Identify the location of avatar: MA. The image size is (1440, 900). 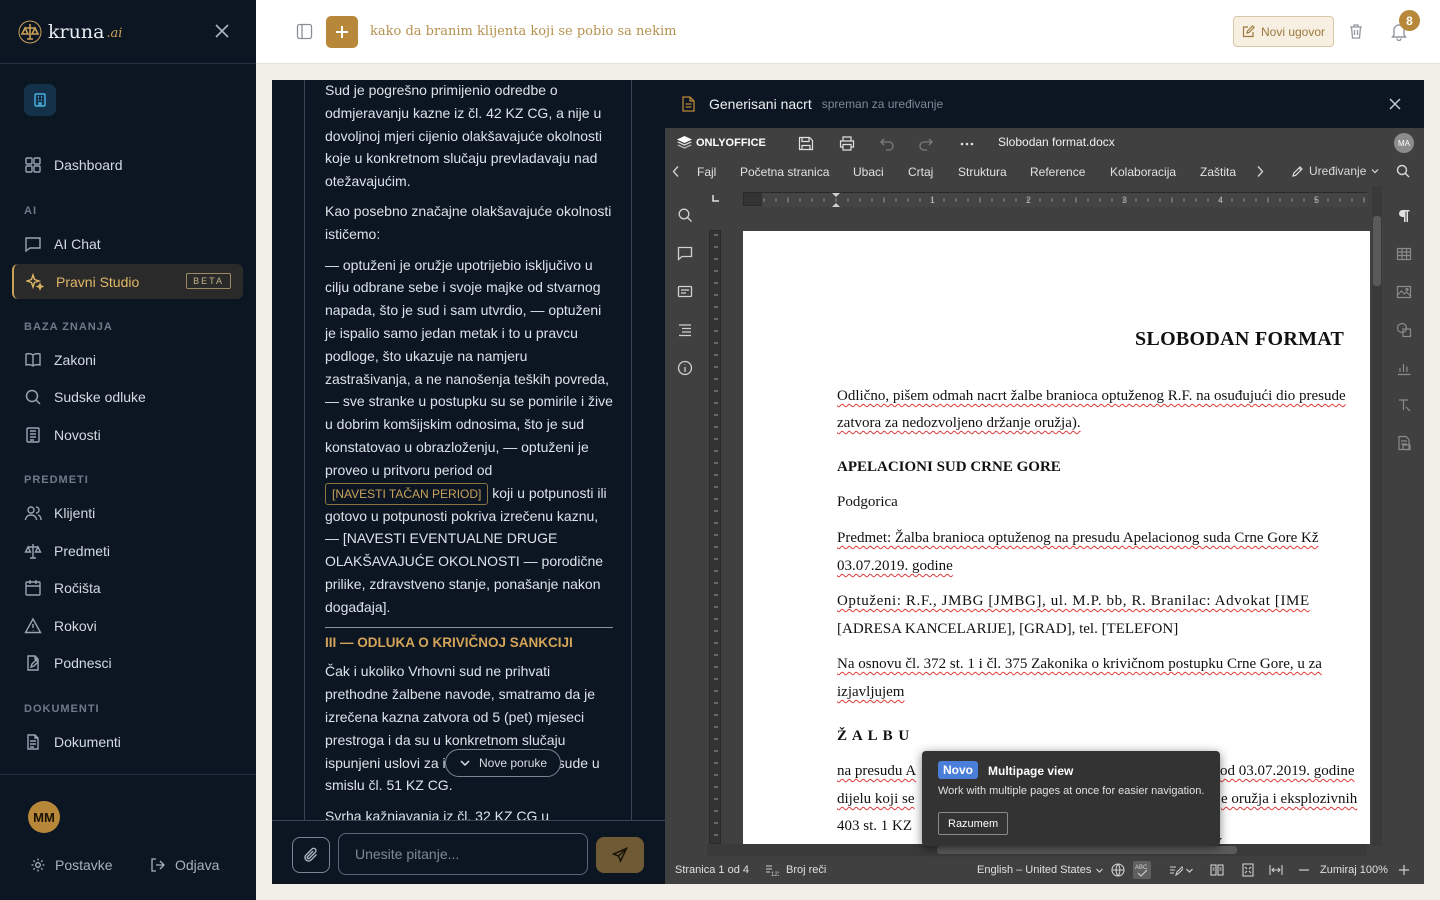
(1404, 143).